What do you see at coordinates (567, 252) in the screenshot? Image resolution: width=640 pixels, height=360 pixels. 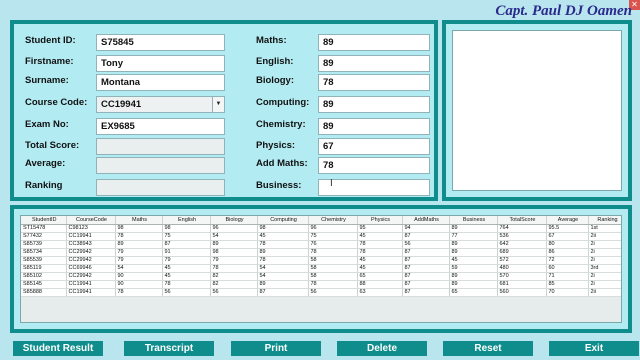 I see `table-cell: 86` at bounding box center [567, 252].